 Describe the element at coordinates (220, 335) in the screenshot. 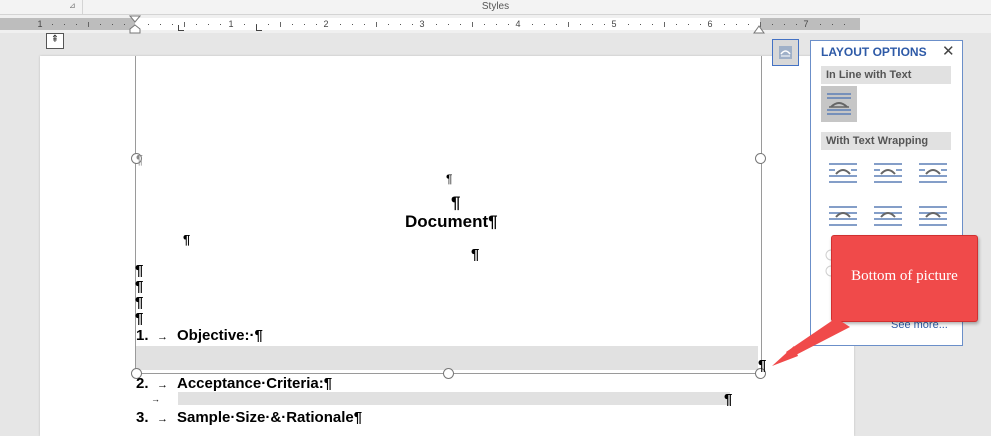

I see `list-item-objective: Objective:·¶` at that location.